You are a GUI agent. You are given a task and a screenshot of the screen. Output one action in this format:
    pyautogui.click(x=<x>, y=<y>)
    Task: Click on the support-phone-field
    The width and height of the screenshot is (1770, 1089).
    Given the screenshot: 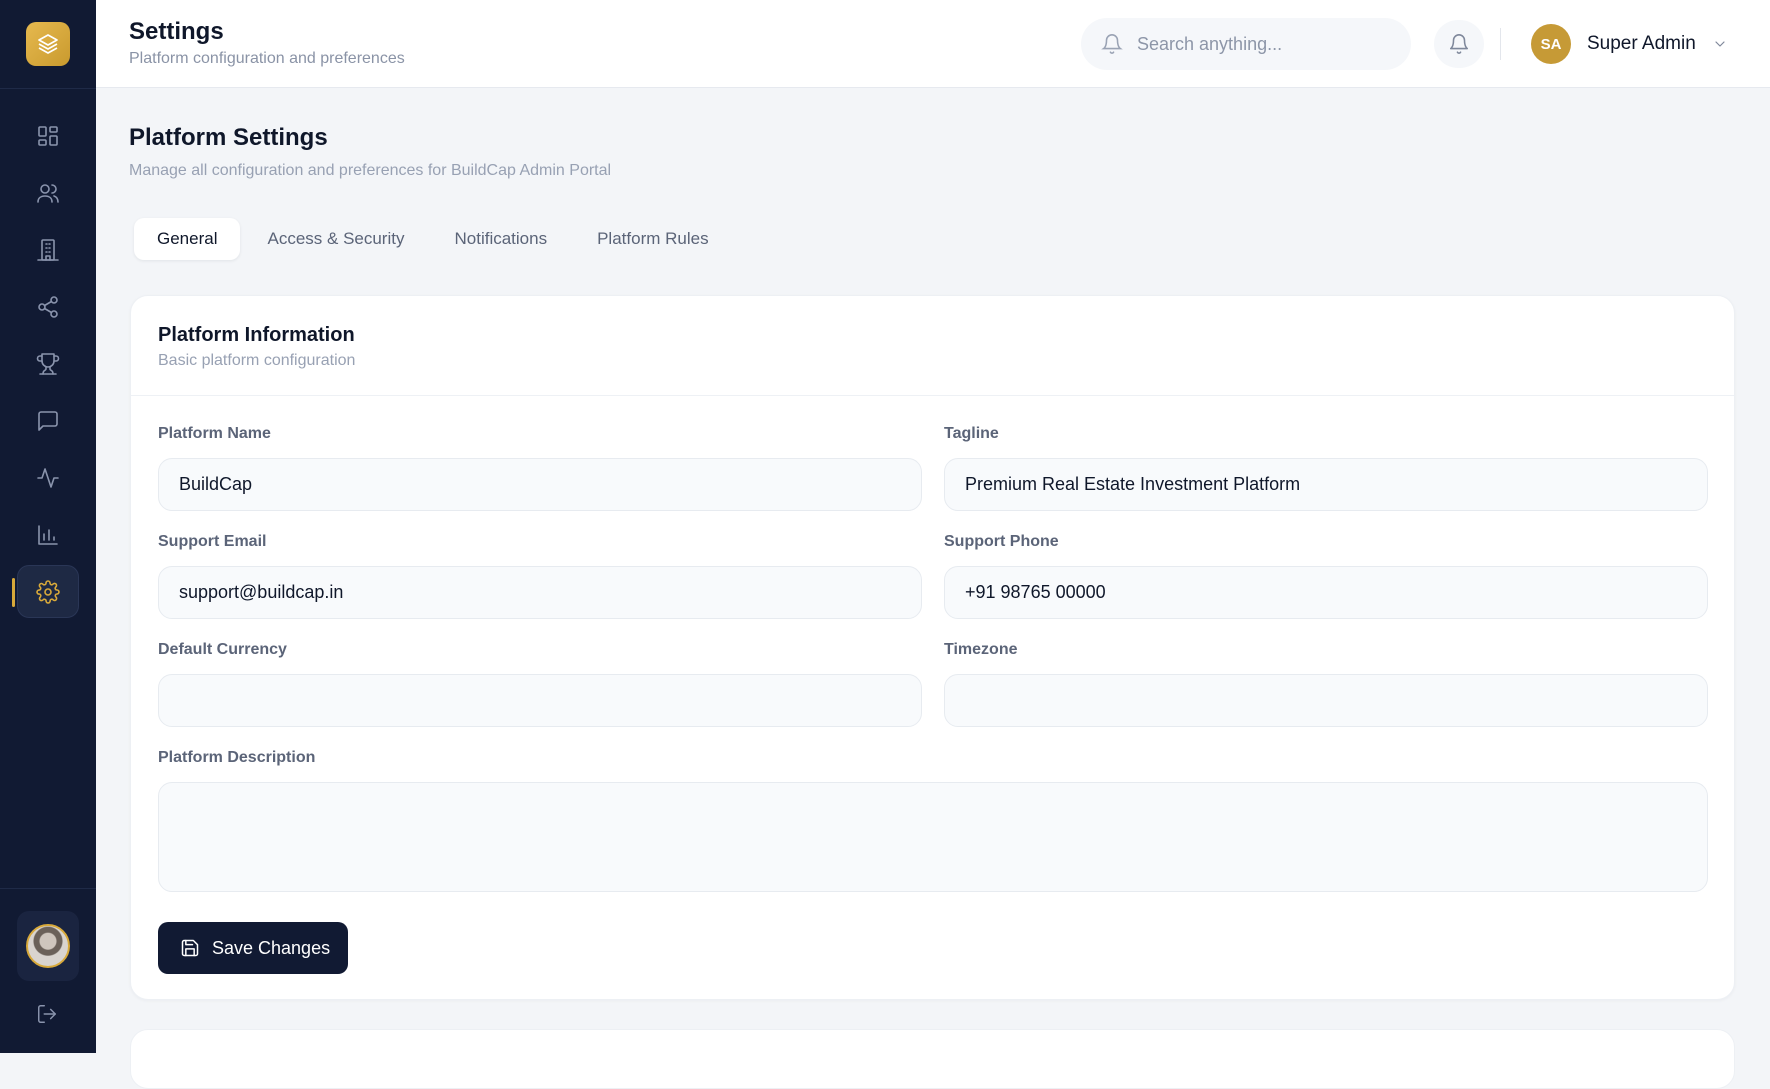 What is the action you would take?
    pyautogui.click(x=1326, y=592)
    